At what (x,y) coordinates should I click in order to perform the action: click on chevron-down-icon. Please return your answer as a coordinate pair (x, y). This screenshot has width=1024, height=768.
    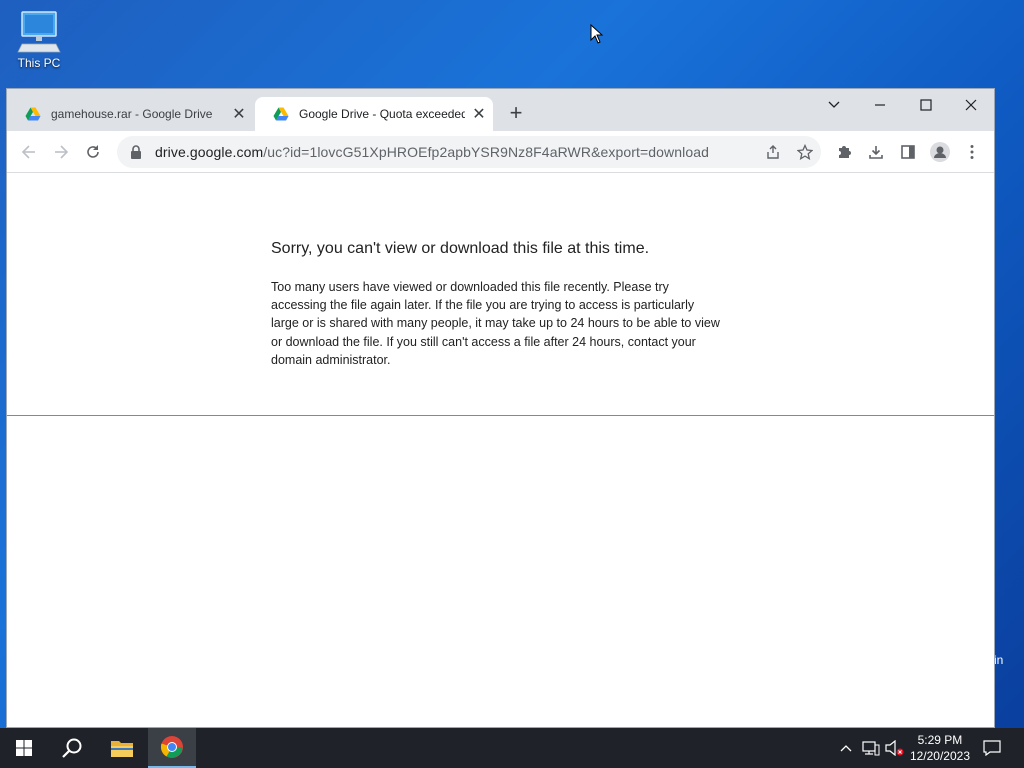
    Looking at the image, I should click on (834, 104).